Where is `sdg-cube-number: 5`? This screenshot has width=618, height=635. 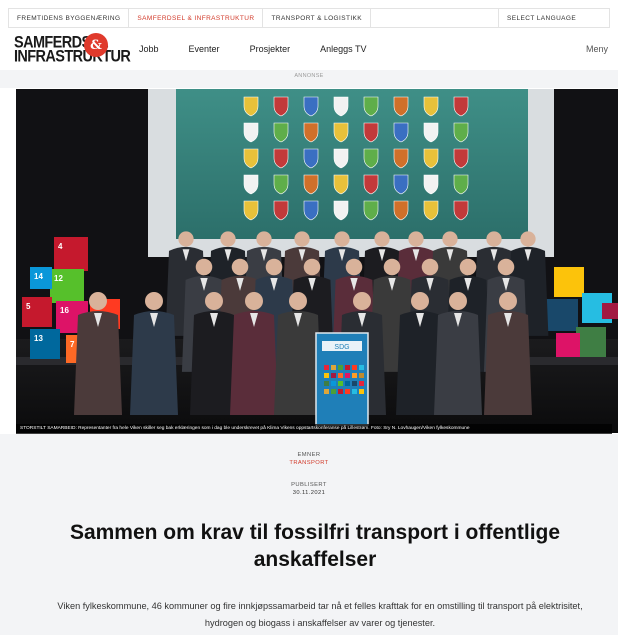
sdg-cube-number: 5 is located at coordinates (28, 306).